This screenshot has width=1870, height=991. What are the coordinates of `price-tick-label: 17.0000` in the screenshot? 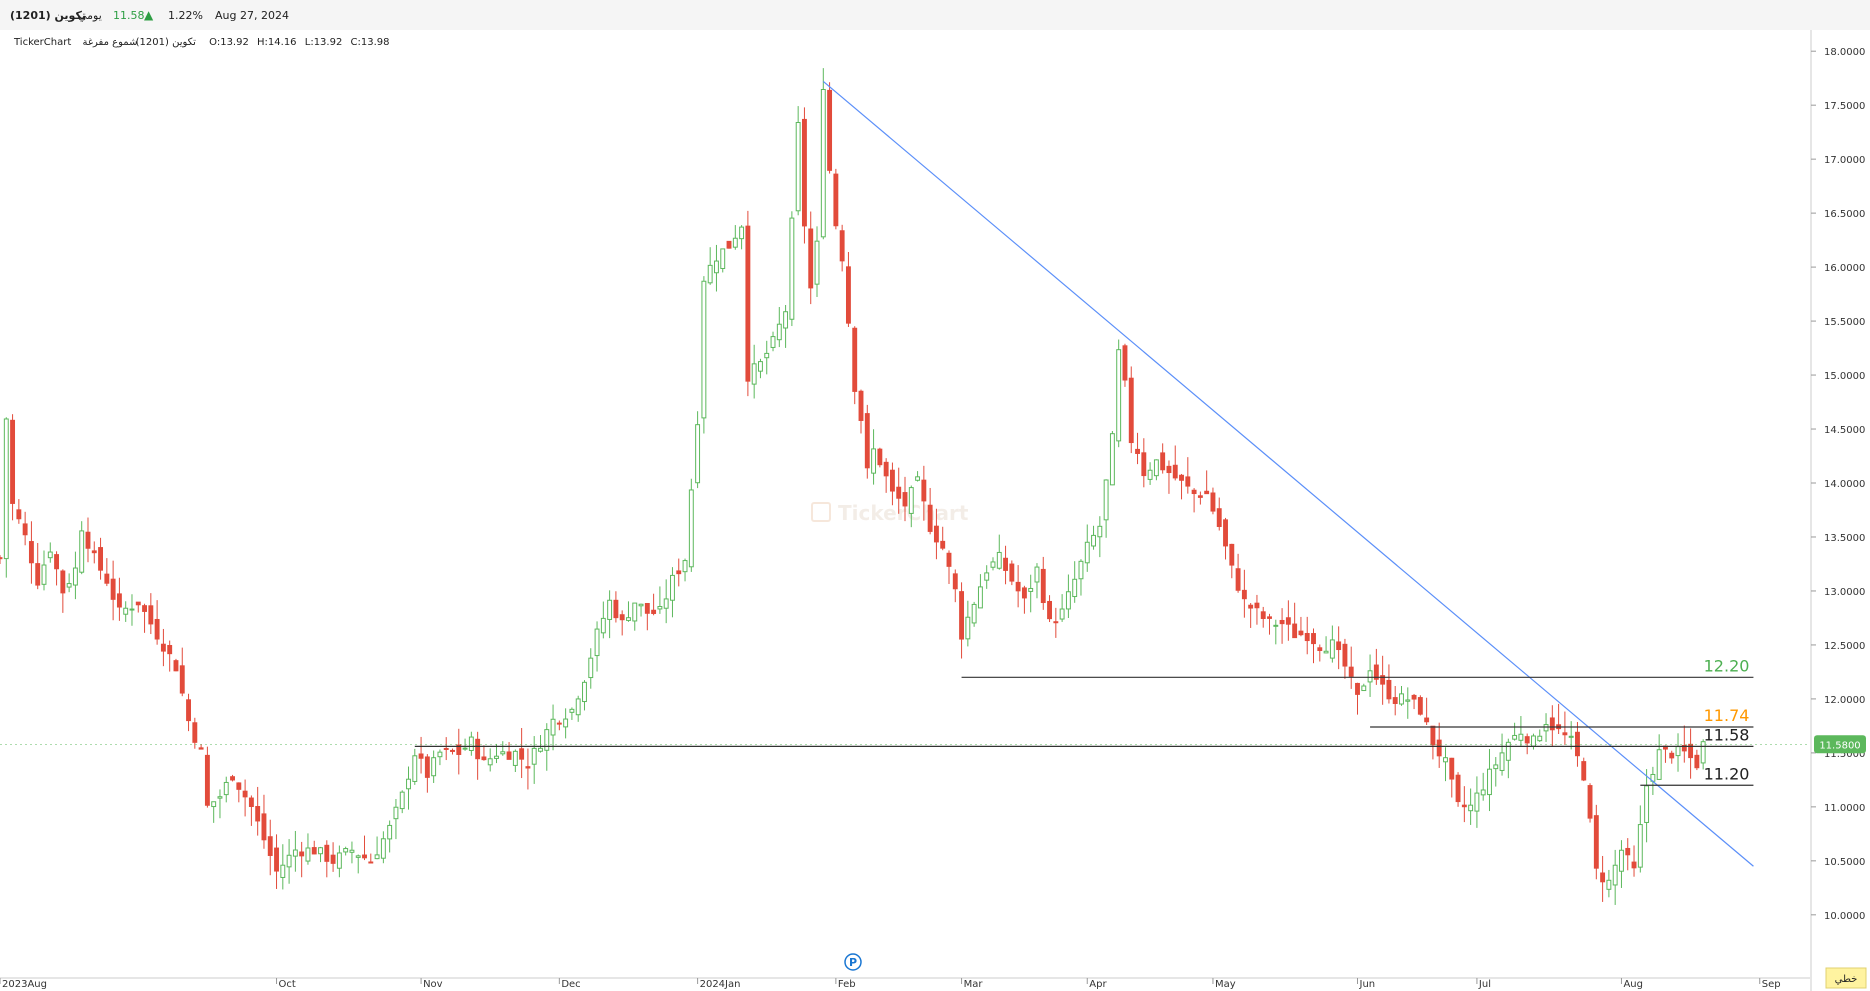 It's located at (1844, 160).